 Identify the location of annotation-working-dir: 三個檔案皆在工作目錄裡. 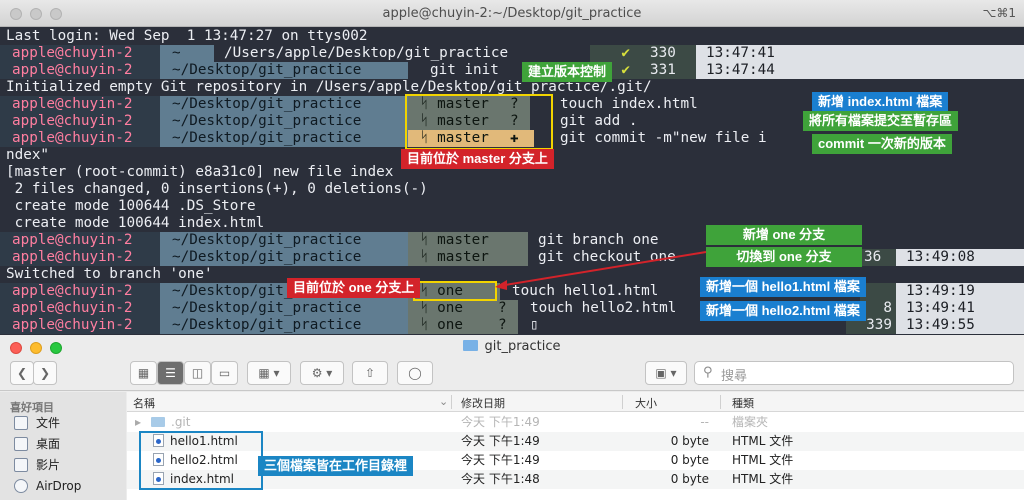
(336, 466).